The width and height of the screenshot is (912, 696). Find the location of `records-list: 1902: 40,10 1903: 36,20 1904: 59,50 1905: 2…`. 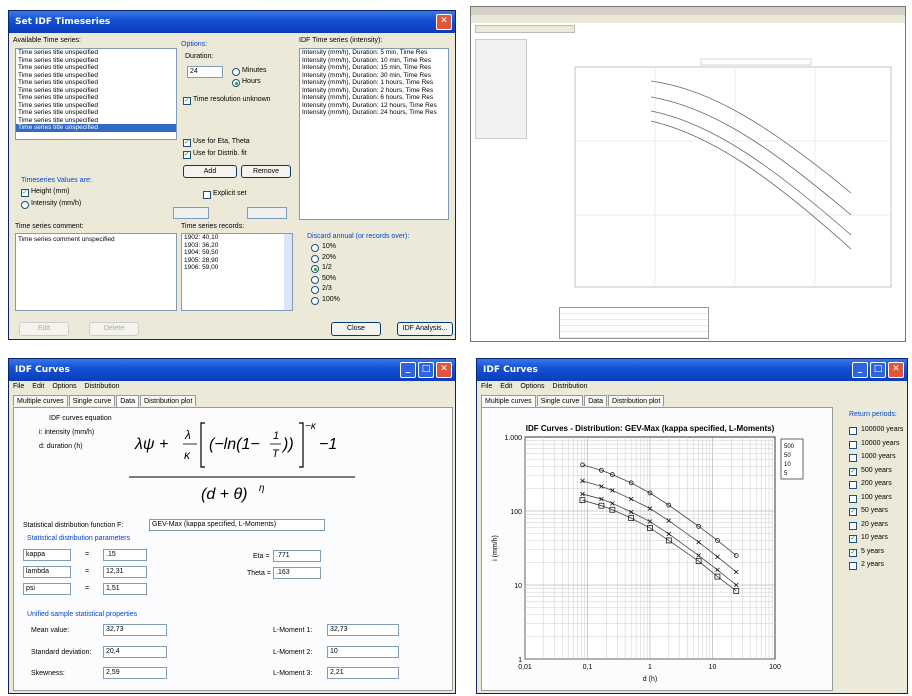

records-list: 1902: 40,10 1903: 36,20 1904: 59,50 1905: 2… is located at coordinates (237, 272).